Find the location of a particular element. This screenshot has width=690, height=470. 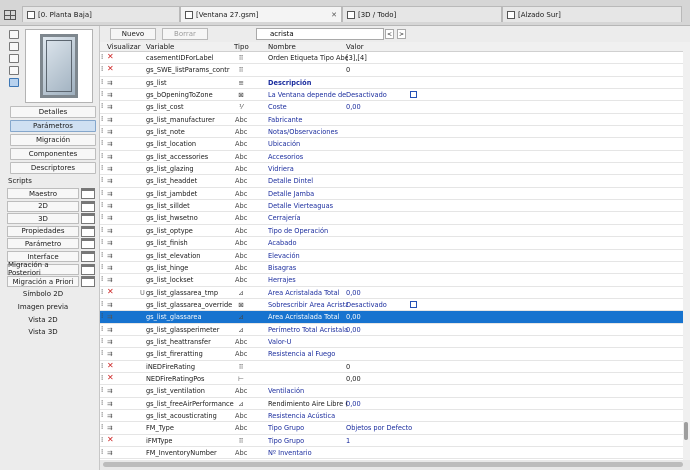

name-cell: Área Acristalada Total is located at coordinates (308, 293).